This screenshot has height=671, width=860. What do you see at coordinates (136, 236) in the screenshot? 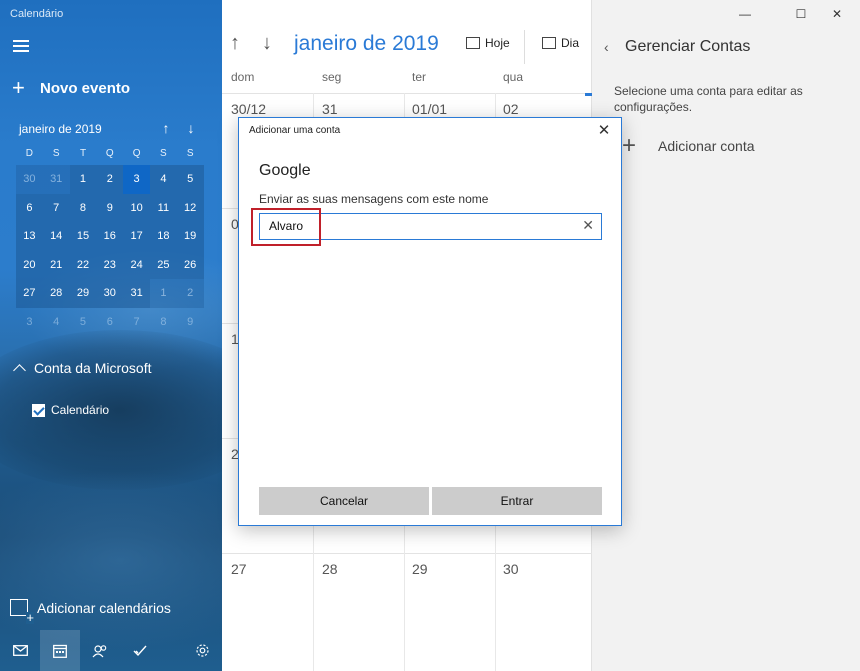
I see `mini-calendar-day: 17` at bounding box center [136, 236].